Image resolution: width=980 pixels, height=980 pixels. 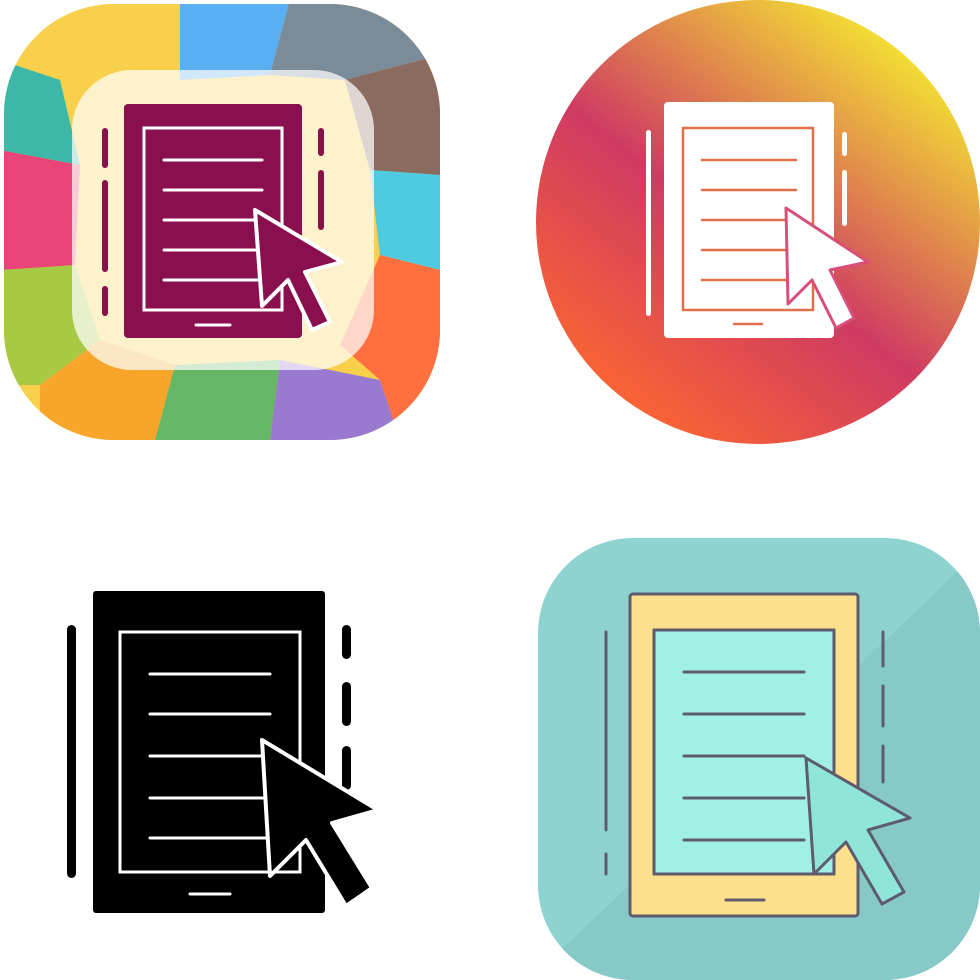 What do you see at coordinates (209, 752) in the screenshot?
I see `tablet-glyph` at bounding box center [209, 752].